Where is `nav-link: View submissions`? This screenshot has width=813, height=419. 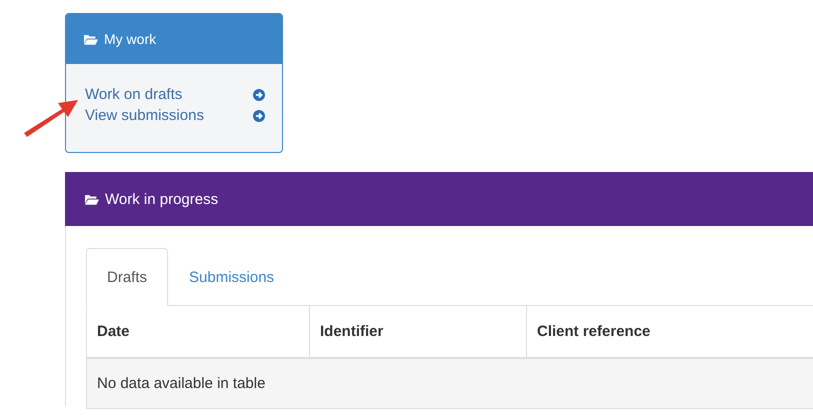
nav-link: View submissions is located at coordinates (175, 115).